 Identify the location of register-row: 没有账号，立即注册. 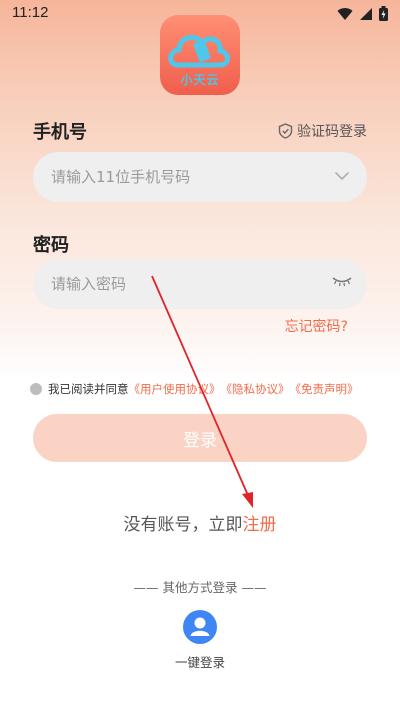
(200, 522).